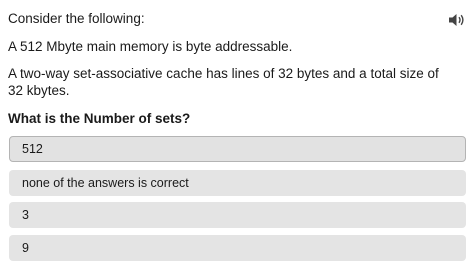  Describe the element at coordinates (457, 20) in the screenshot. I see `speaker-icon` at that location.